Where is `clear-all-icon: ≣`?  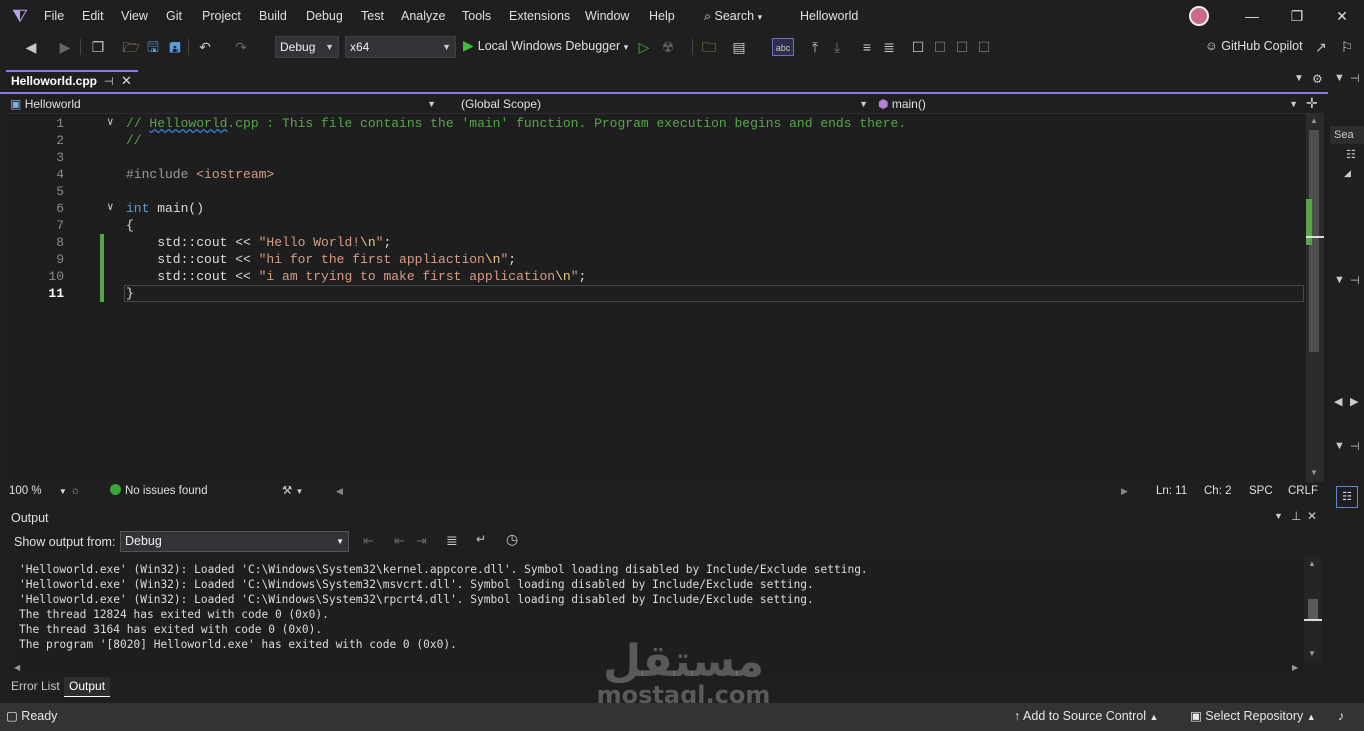 clear-all-icon: ≣ is located at coordinates (452, 540).